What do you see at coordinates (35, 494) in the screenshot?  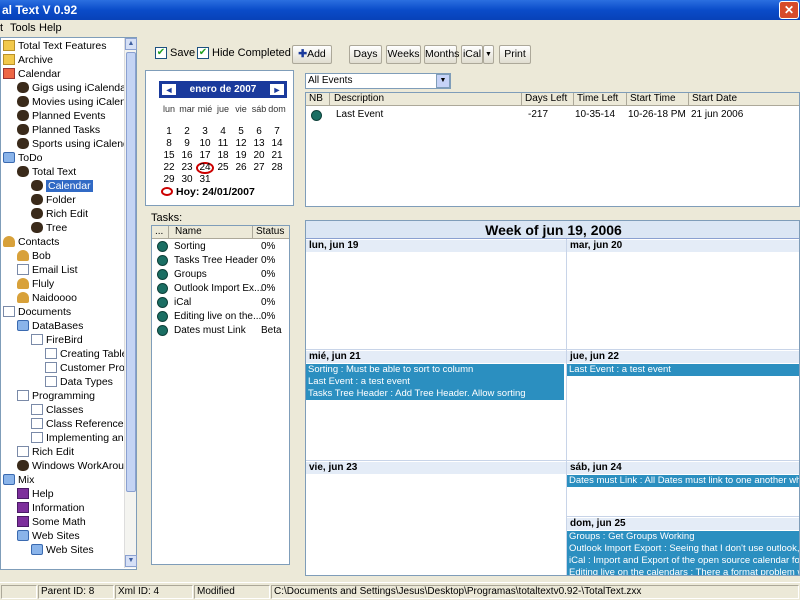 I see `tree-node: Help` at bounding box center [35, 494].